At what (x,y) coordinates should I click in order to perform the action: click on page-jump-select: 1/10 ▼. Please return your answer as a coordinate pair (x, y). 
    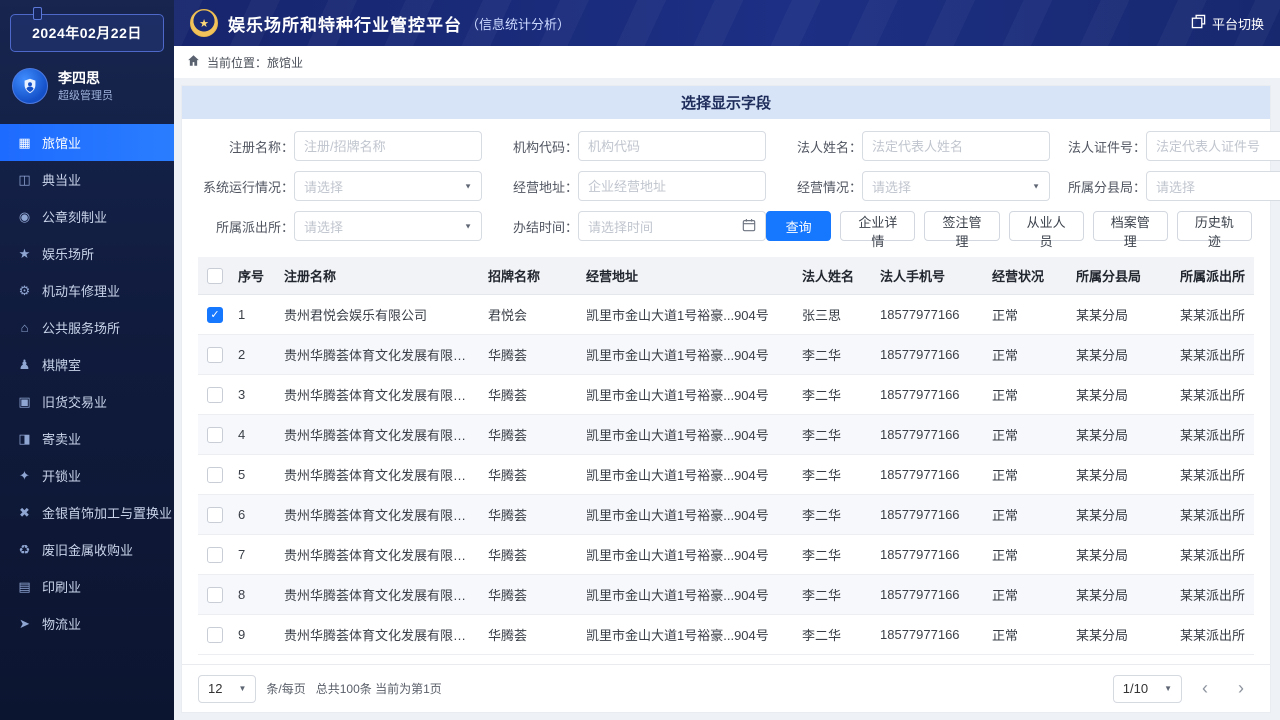
    Looking at the image, I should click on (1147, 688).